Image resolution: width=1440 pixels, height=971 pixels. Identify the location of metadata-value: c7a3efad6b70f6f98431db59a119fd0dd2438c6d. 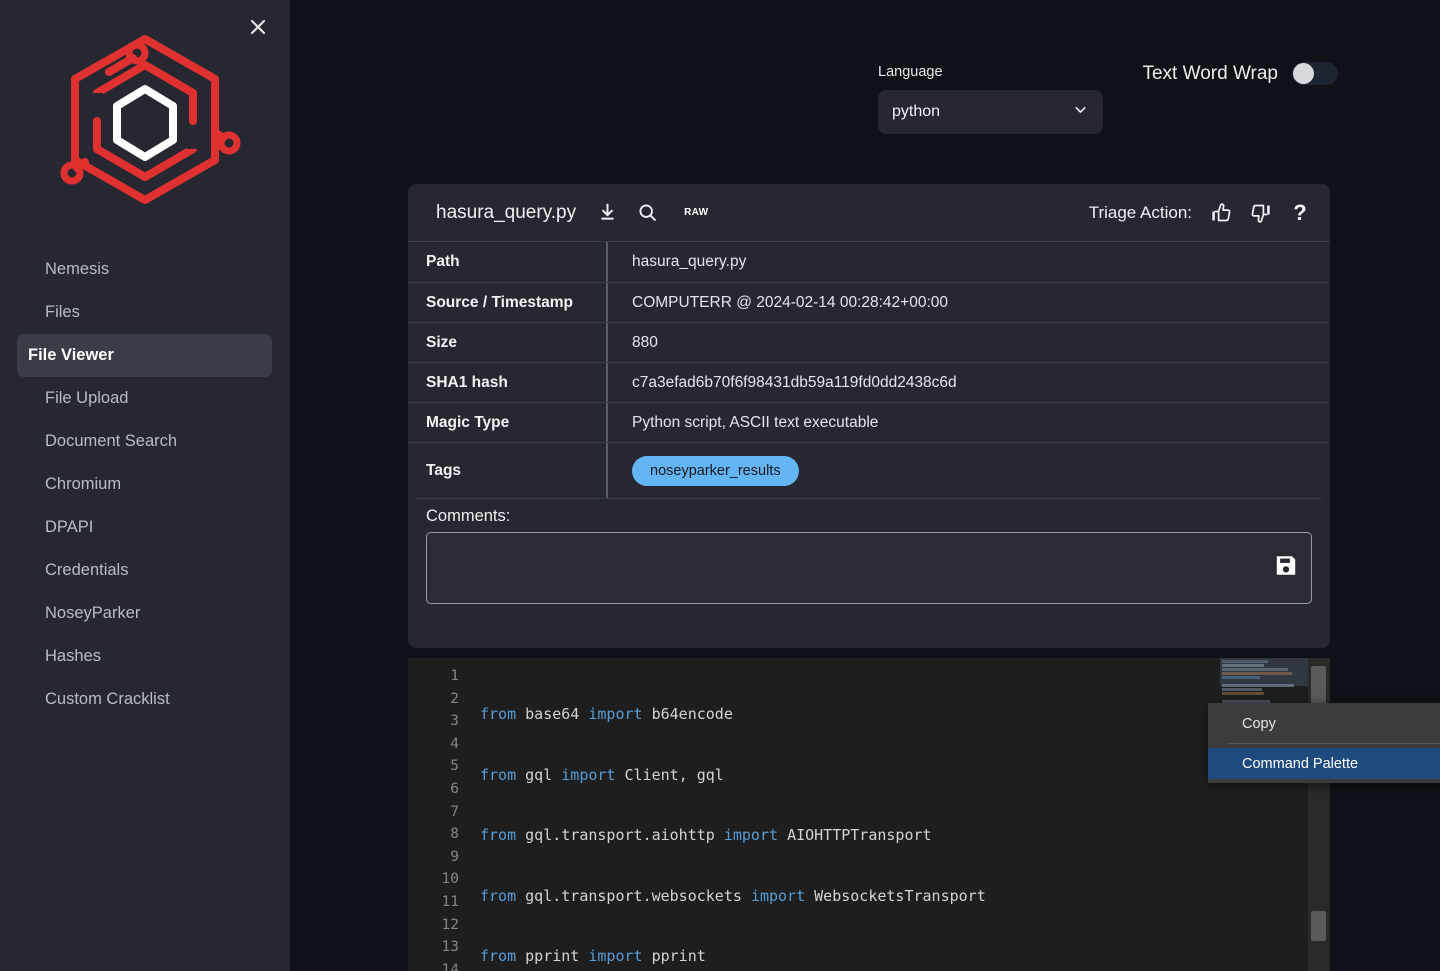
(794, 382).